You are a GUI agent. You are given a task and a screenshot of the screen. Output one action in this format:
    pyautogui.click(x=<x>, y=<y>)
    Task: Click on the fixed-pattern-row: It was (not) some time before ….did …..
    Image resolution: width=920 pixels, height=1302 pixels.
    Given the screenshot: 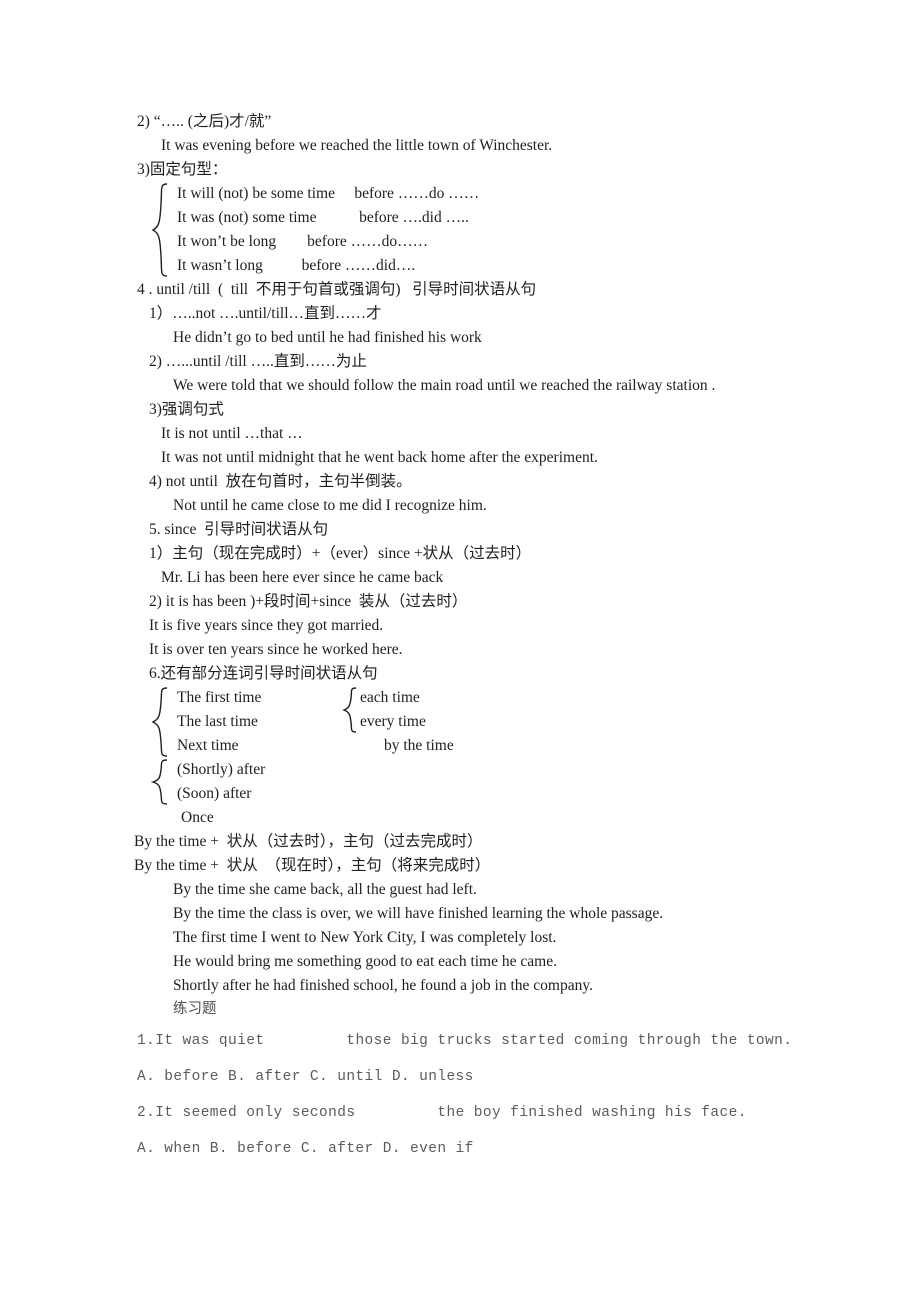 What is the action you would take?
    pyautogui.click(x=323, y=217)
    